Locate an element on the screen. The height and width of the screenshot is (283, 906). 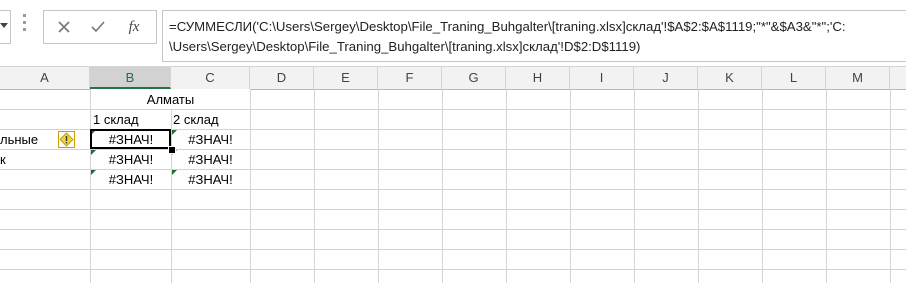
cell-c3: #ЗНАЧ! is located at coordinates (210, 140).